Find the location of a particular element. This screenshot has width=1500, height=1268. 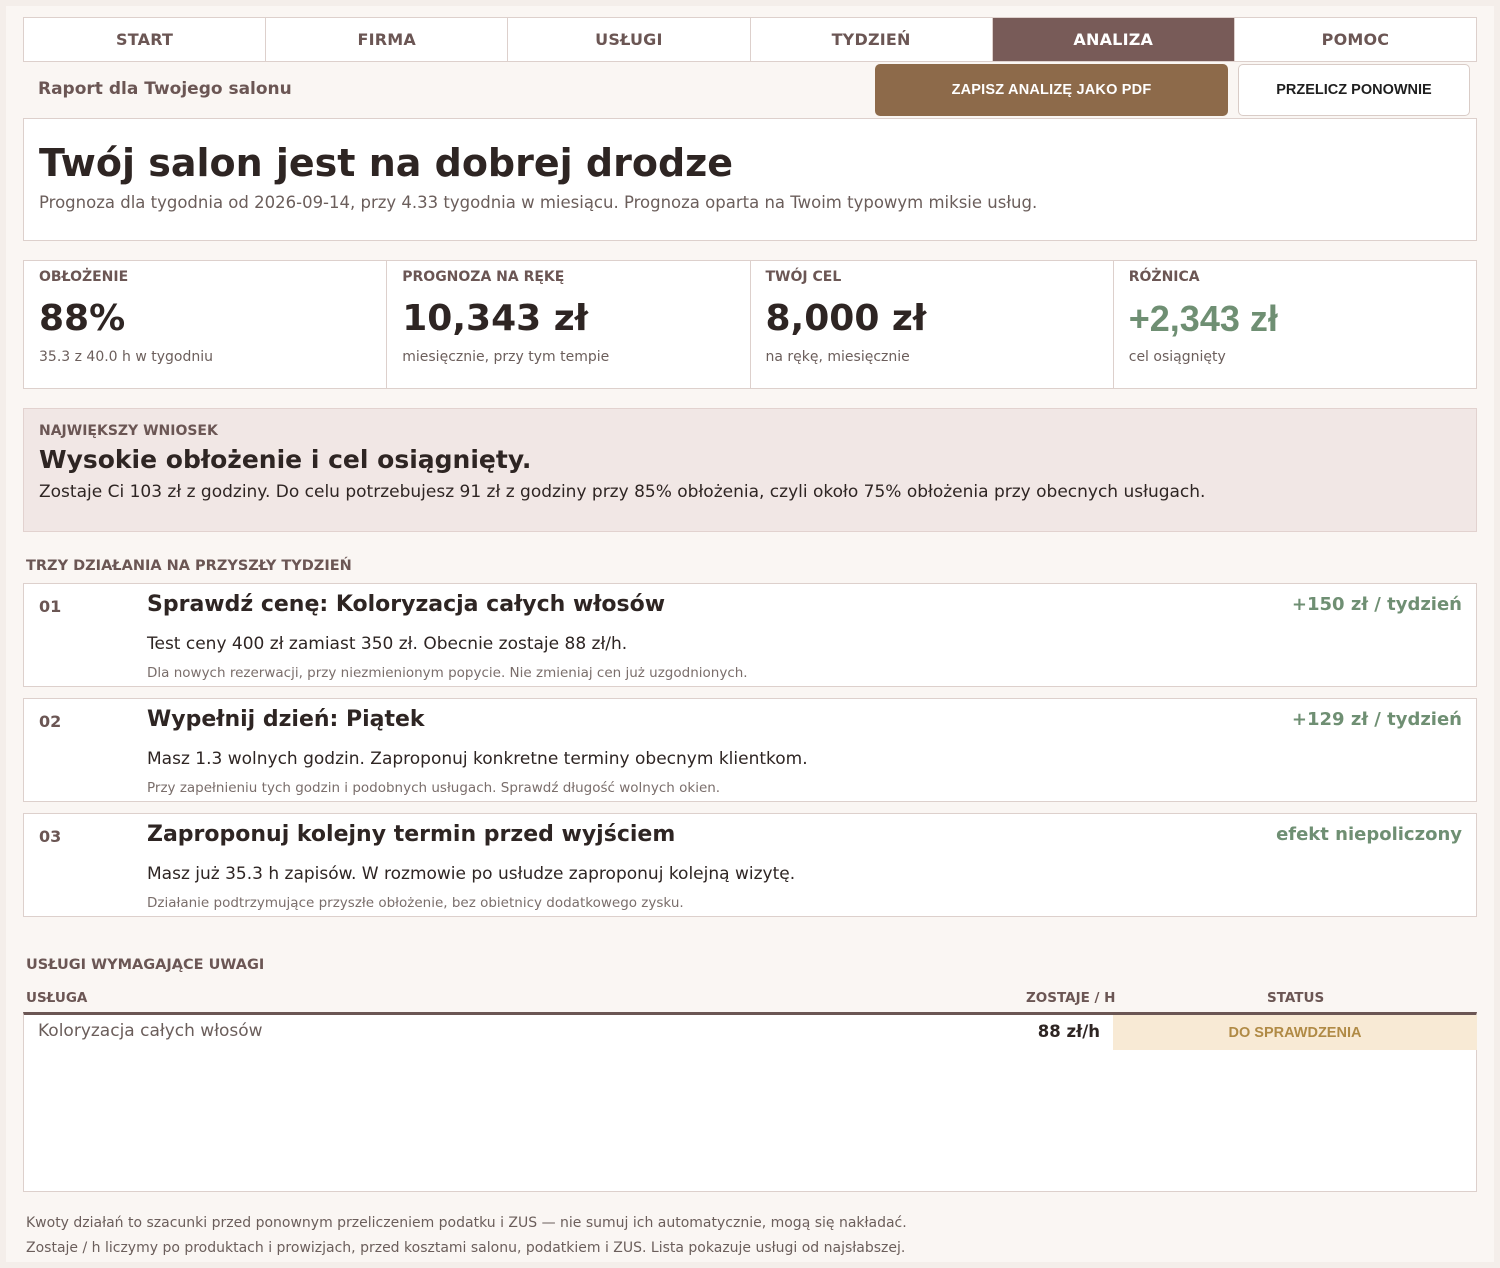

kpi-label: RÓŻNICA is located at coordinates (1164, 277).